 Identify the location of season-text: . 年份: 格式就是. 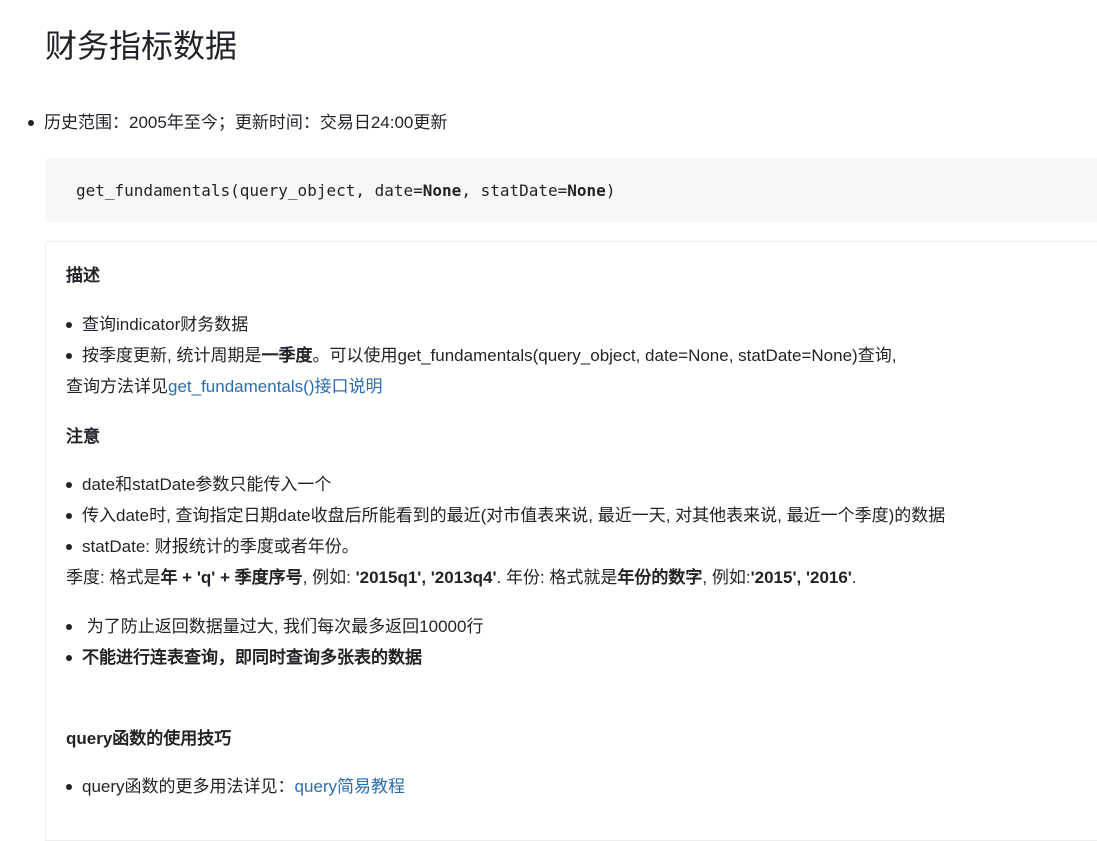
(557, 577).